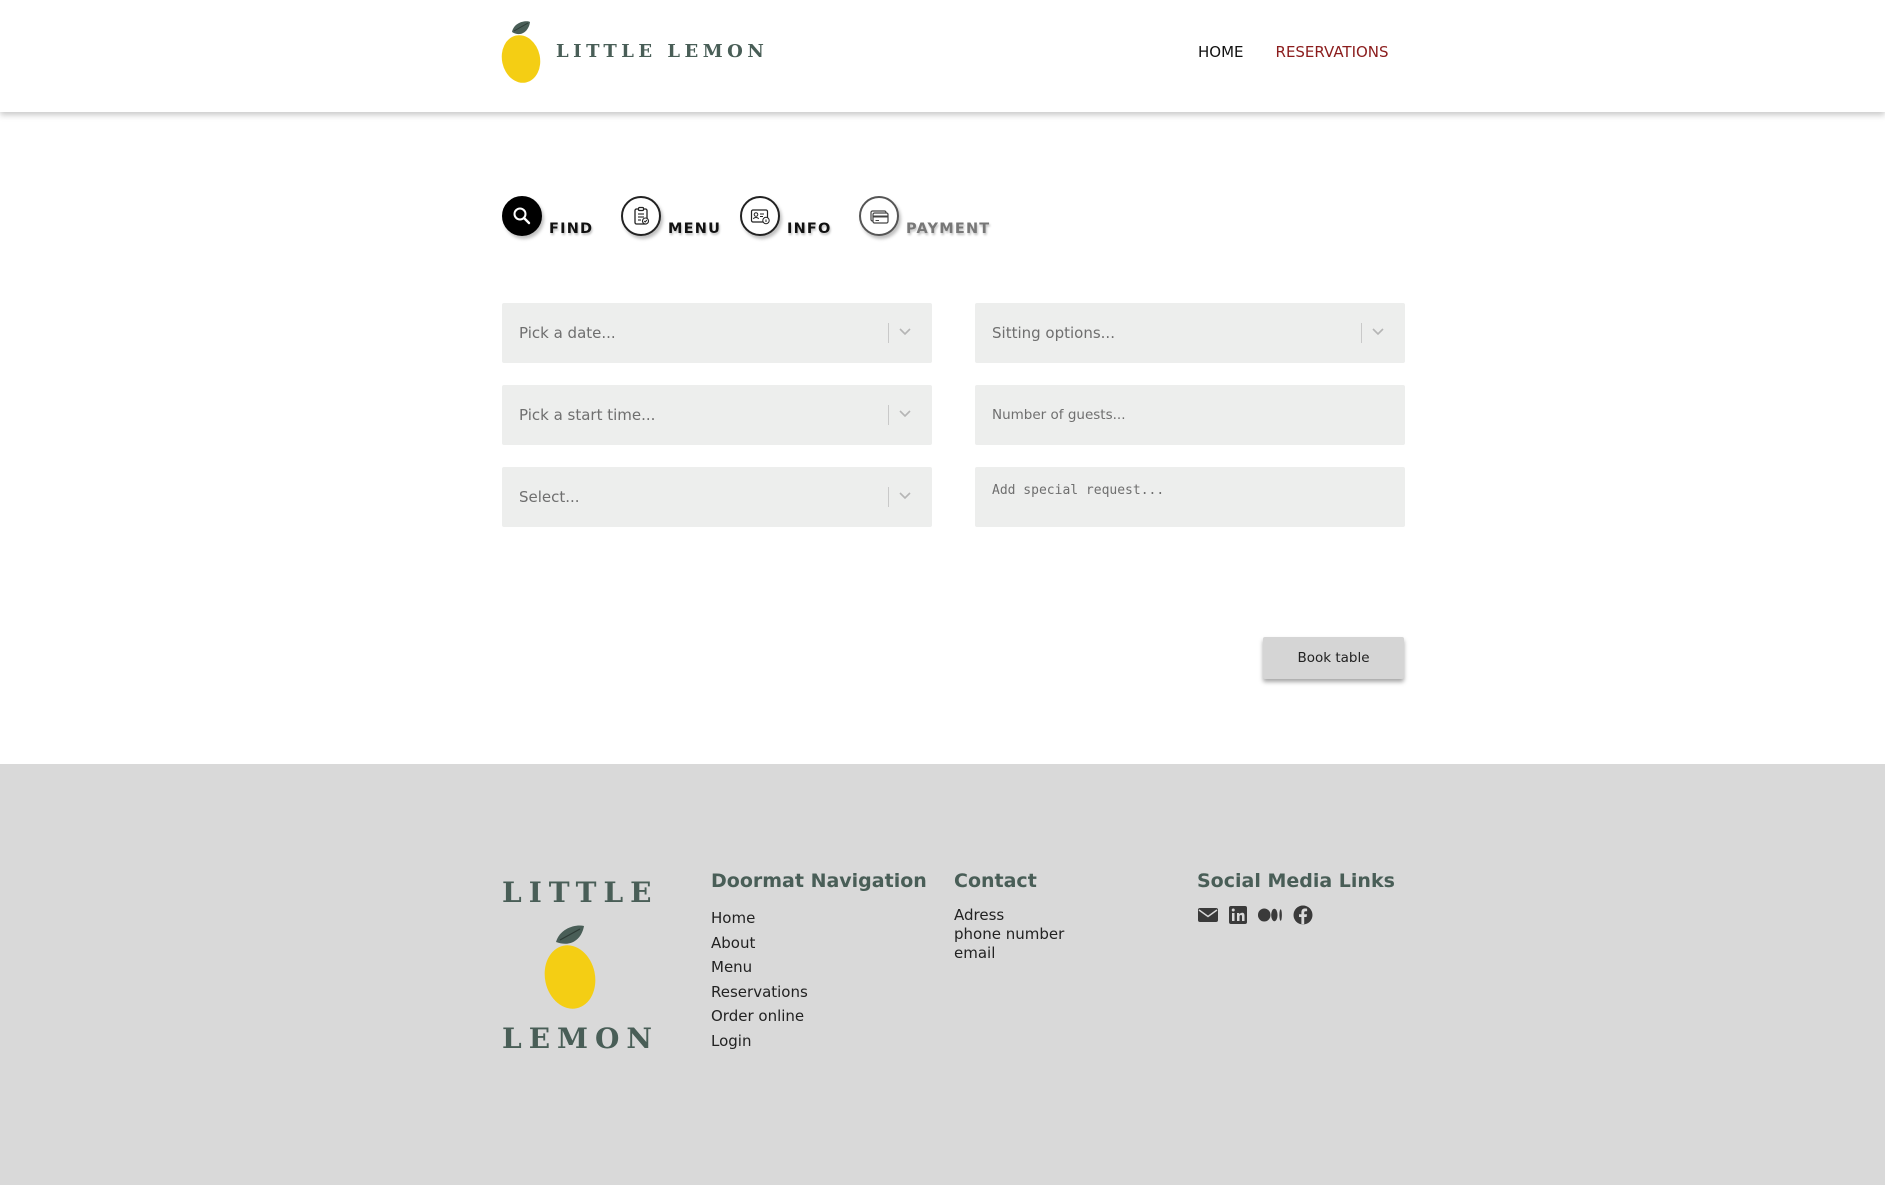  I want to click on step-menu-circle, so click(641, 216).